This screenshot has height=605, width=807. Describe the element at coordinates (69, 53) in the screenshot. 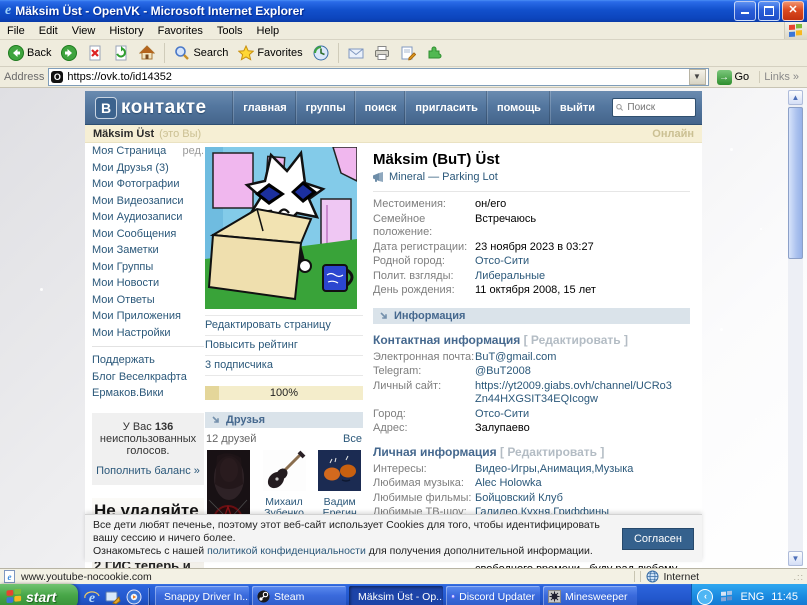

I see `forward-button` at that location.